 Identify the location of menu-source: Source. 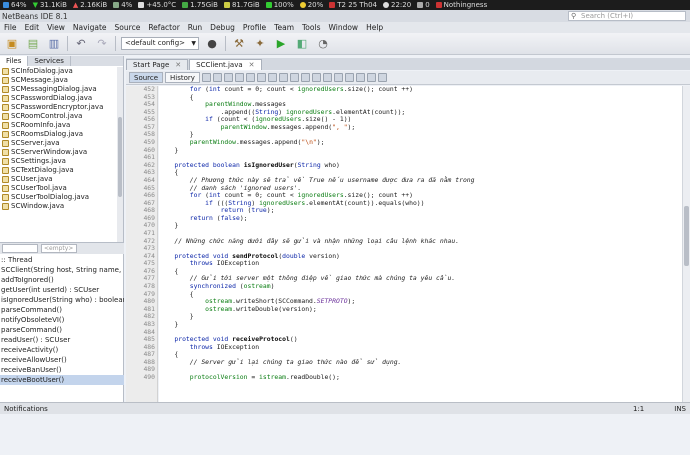
(128, 27).